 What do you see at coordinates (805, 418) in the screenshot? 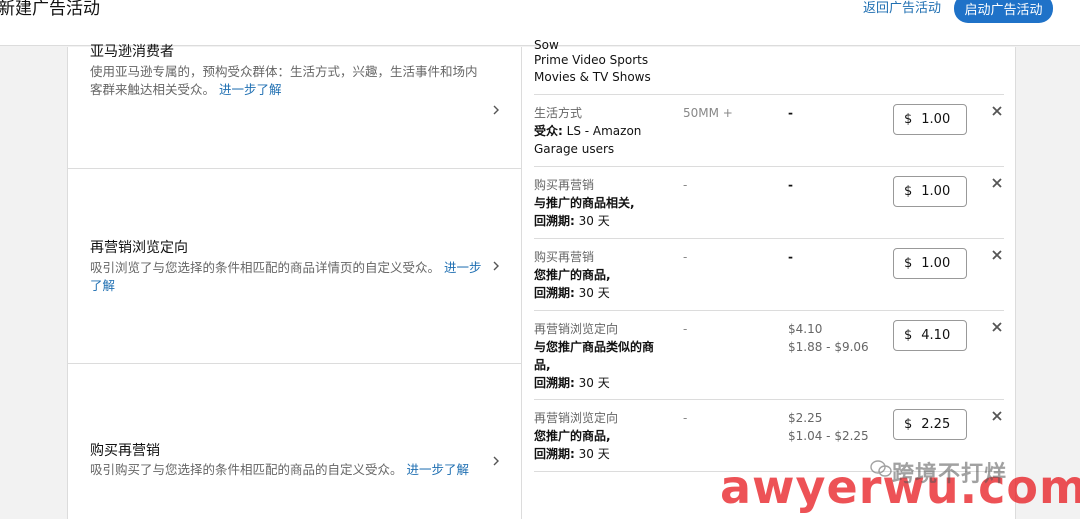
I see `suggested-bid: $2.25` at bounding box center [805, 418].